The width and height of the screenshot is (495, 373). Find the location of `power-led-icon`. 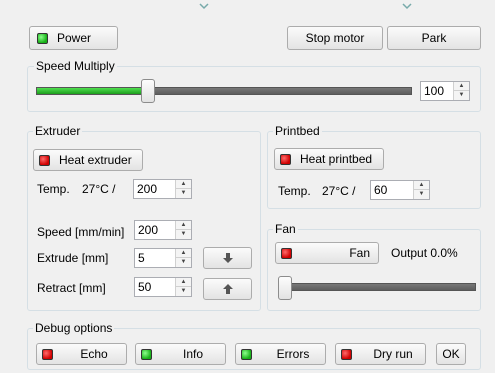

power-led-icon is located at coordinates (42, 38).